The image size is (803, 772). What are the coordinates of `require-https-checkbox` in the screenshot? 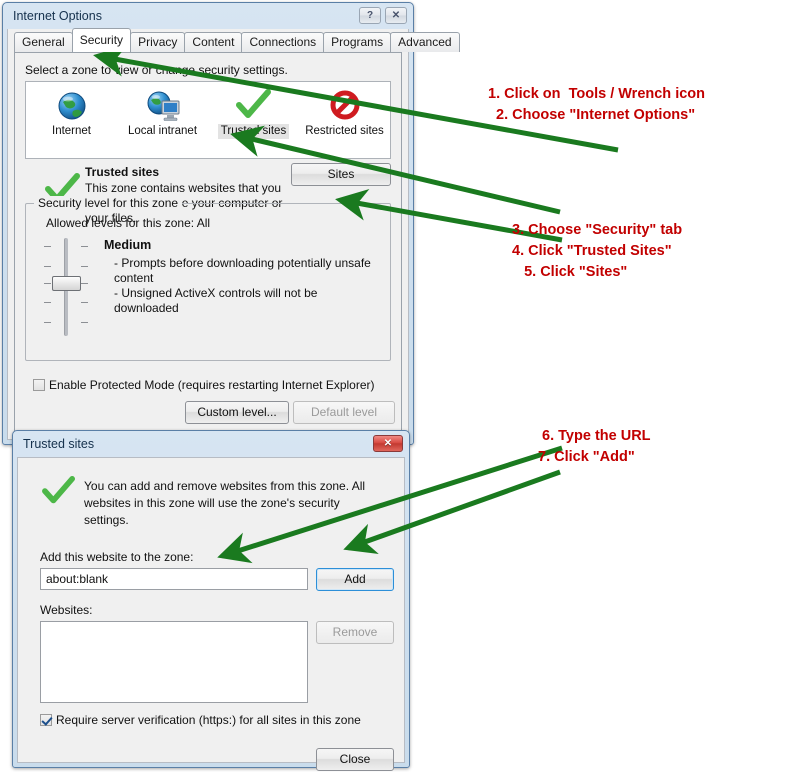 It's located at (46, 720).